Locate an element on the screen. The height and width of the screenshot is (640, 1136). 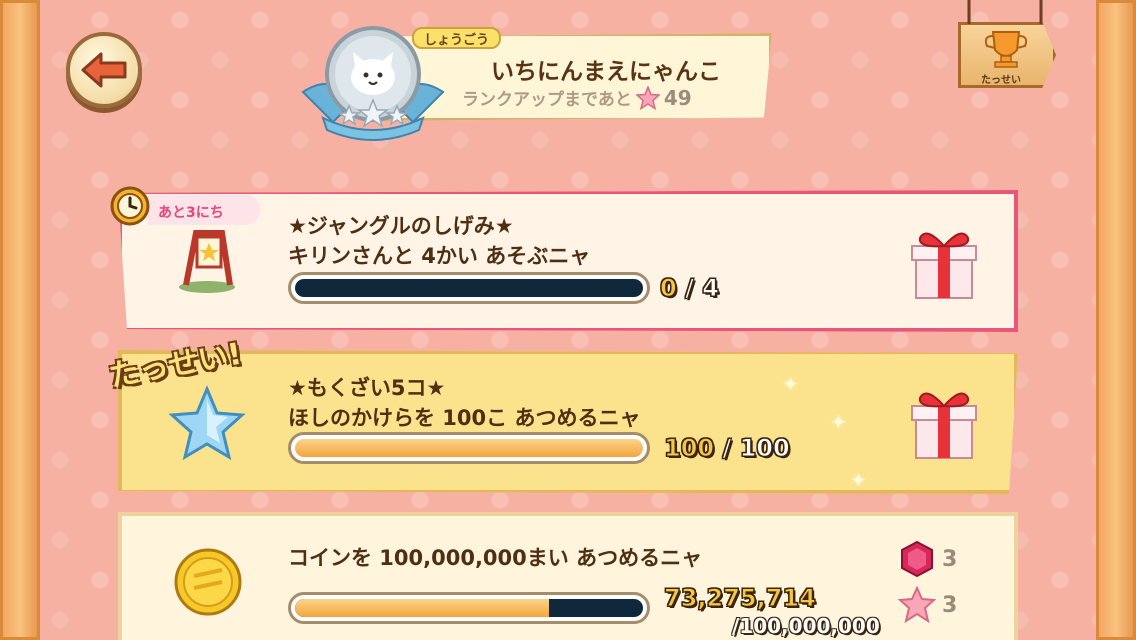
star-fragment-icon is located at coordinates (207, 423).